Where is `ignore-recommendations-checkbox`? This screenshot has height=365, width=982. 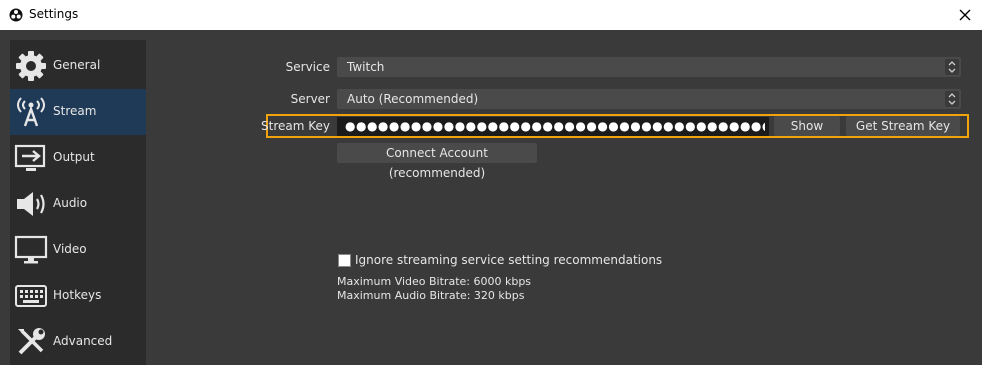 ignore-recommendations-checkbox is located at coordinates (344, 260).